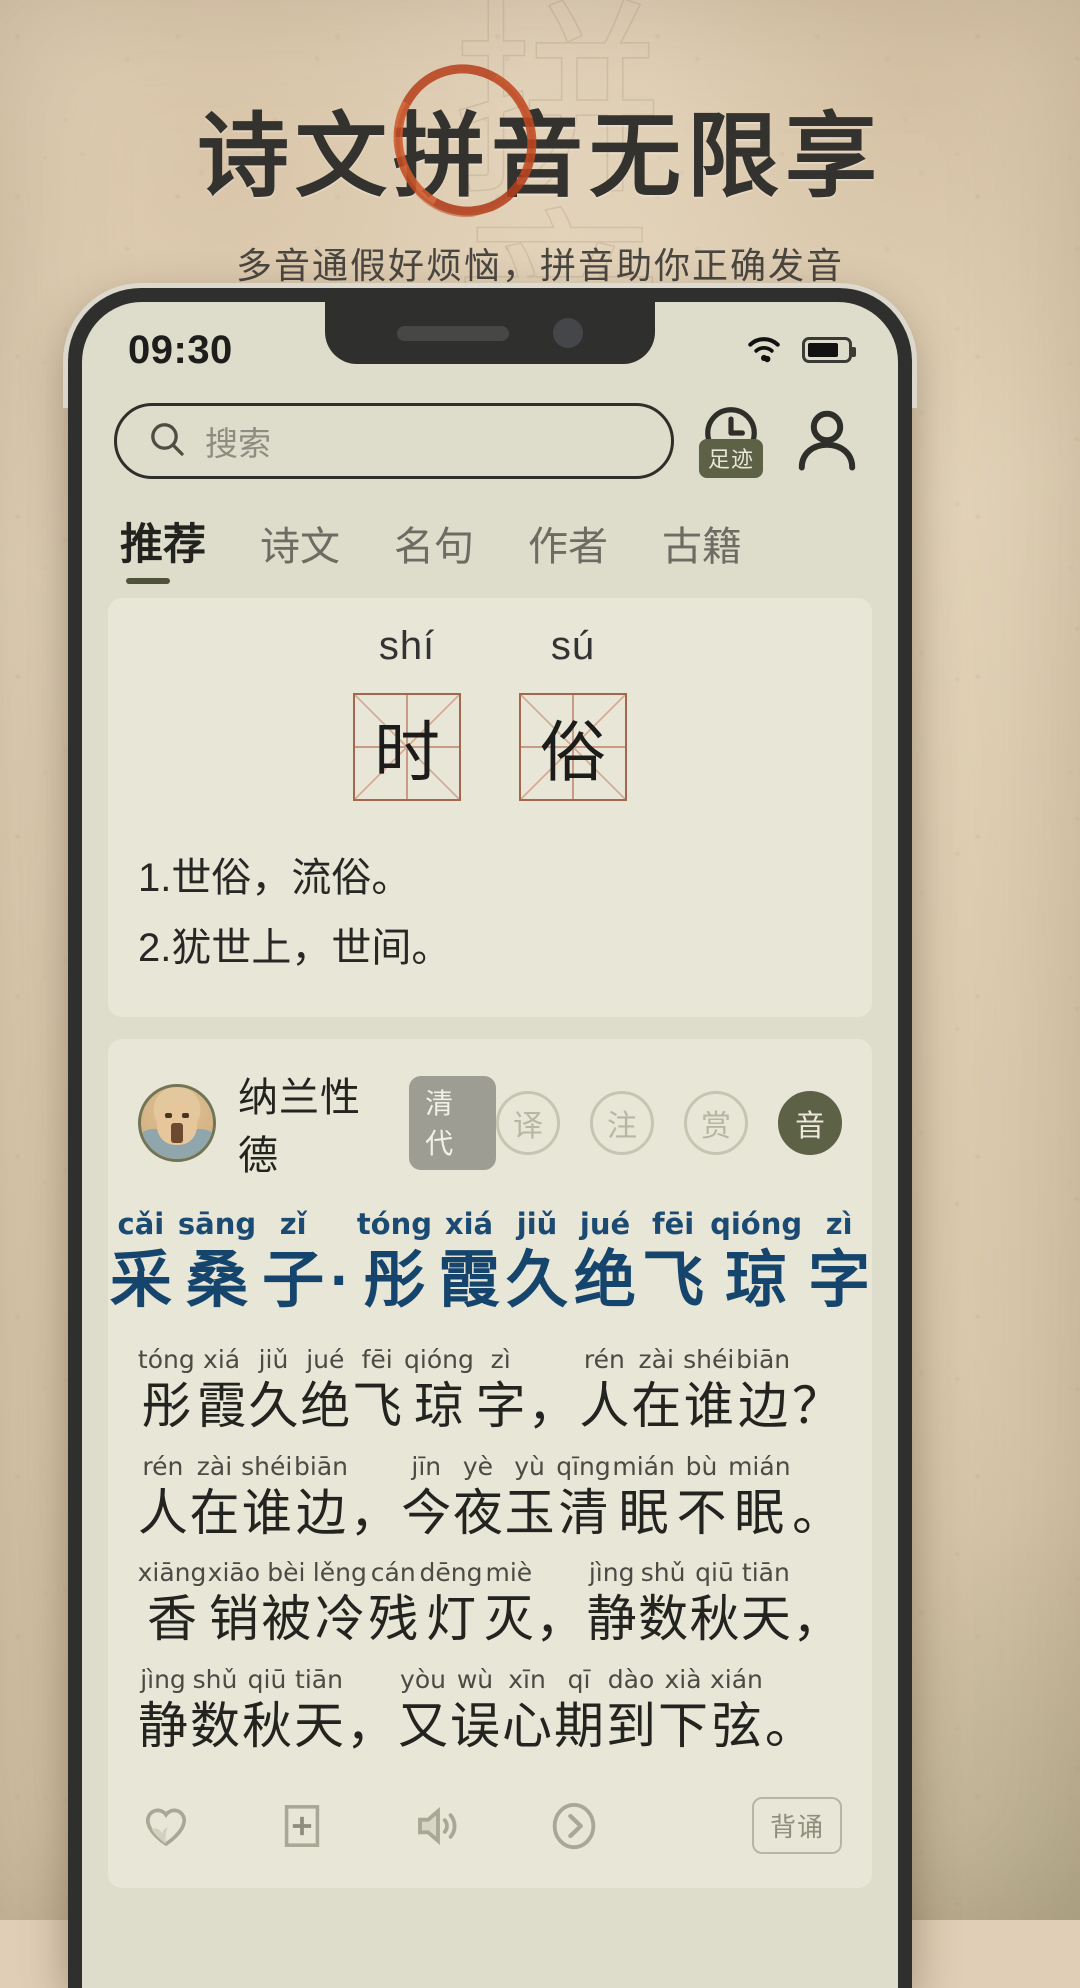 The image size is (1080, 1988). What do you see at coordinates (528, 1123) in the screenshot?
I see `seal-translate-button: 译` at bounding box center [528, 1123].